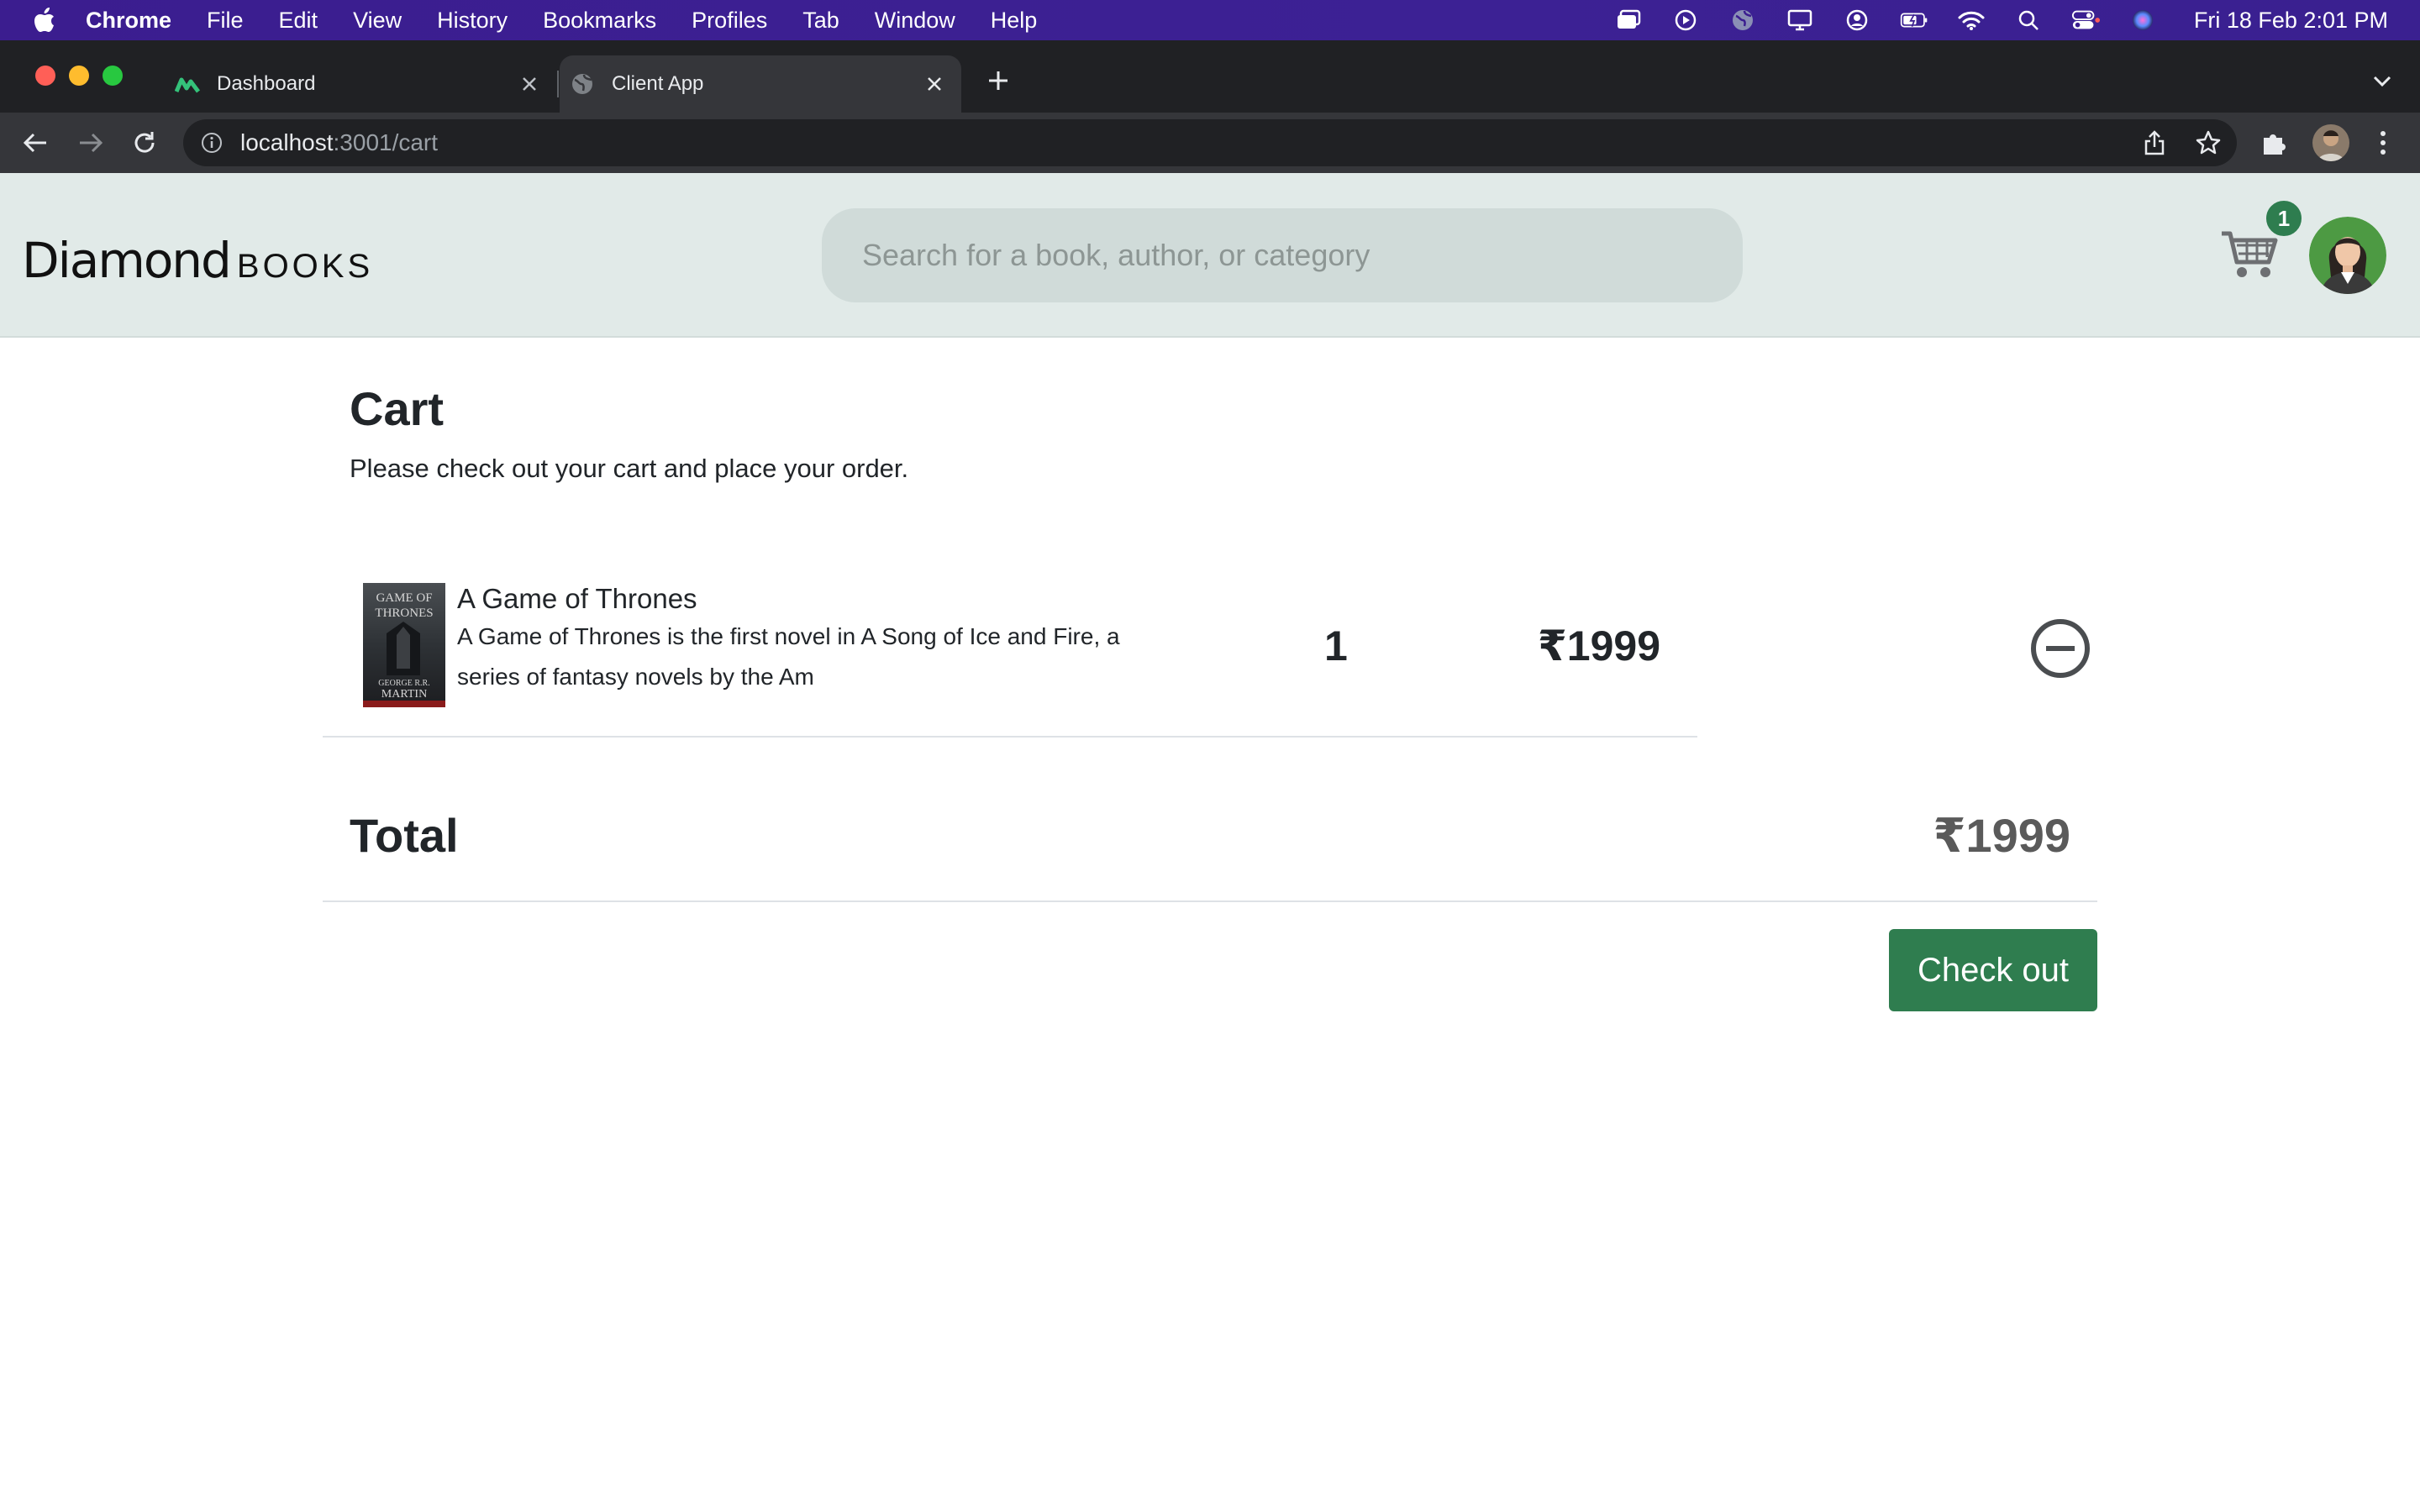  I want to click on play-circle-icon, so click(1685, 20).